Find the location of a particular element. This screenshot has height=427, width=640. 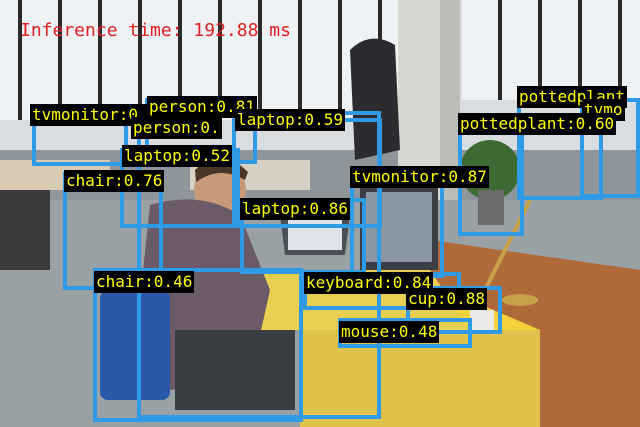

inference-time-text: Inference time: 192.88 ms is located at coordinates (155, 30).